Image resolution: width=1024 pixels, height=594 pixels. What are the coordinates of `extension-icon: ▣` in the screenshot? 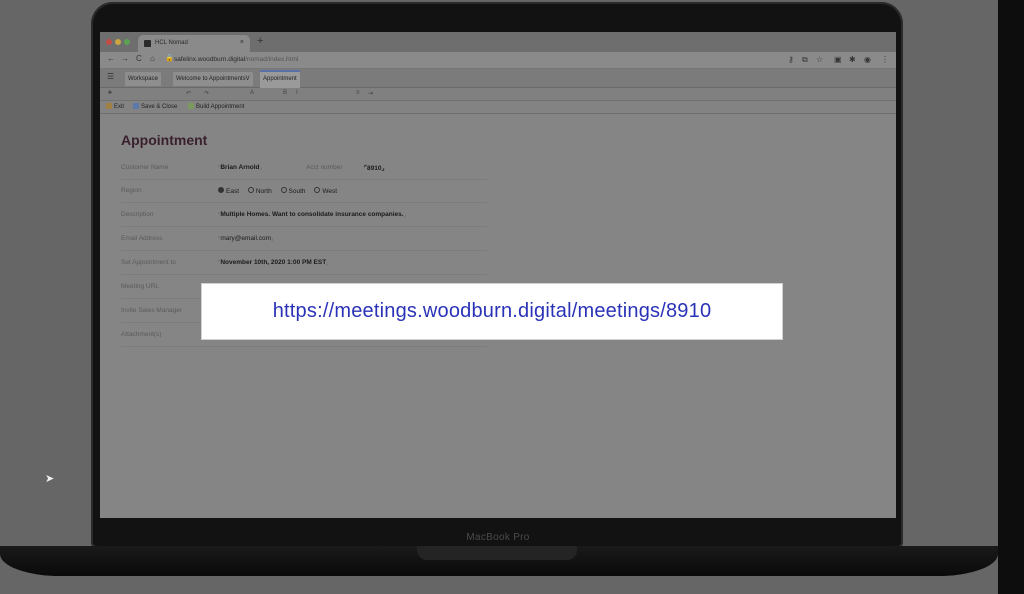 It's located at (838, 59).